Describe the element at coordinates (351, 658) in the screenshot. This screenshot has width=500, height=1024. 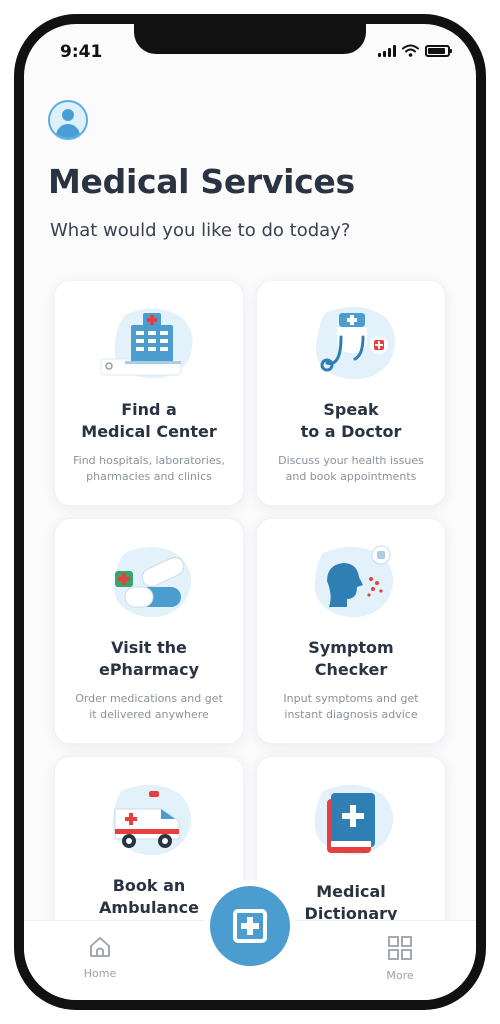
I see `card-title: Symptom Checker` at that location.